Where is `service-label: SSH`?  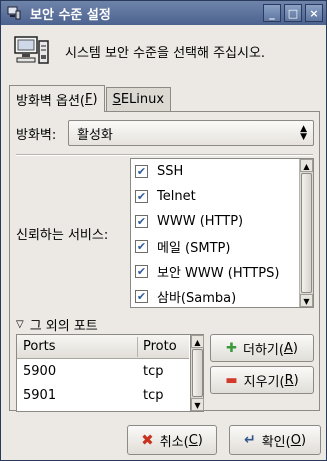 service-label: SSH is located at coordinates (170, 171).